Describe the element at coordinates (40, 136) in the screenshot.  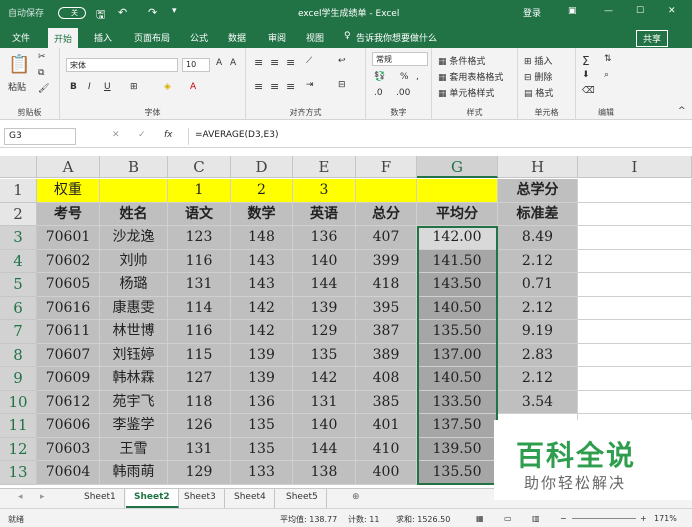
I see `name-box: G3` at that location.